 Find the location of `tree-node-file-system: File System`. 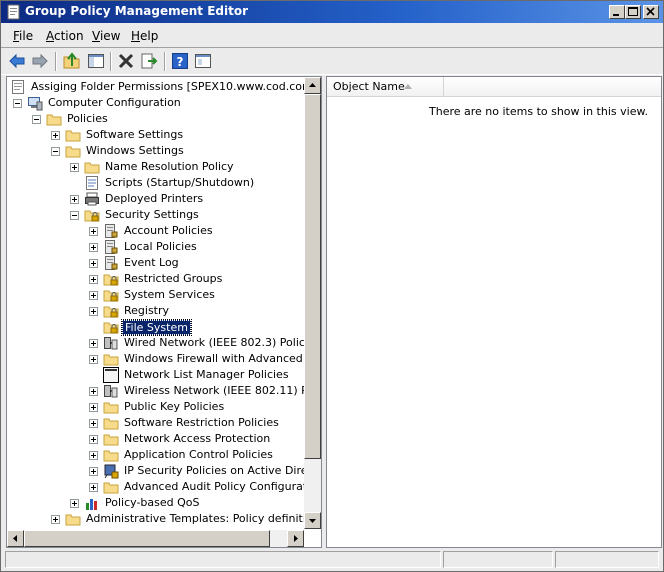

tree-node-file-system: File System is located at coordinates (155, 327).